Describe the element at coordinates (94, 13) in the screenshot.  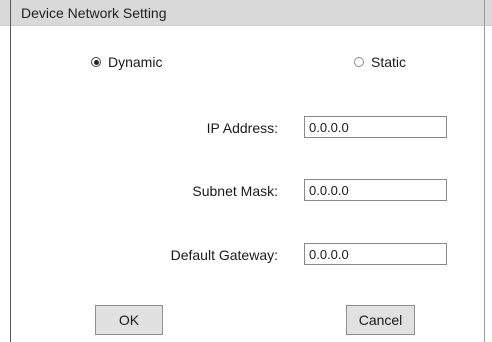
I see `dialog-title: Device Network Setting` at that location.